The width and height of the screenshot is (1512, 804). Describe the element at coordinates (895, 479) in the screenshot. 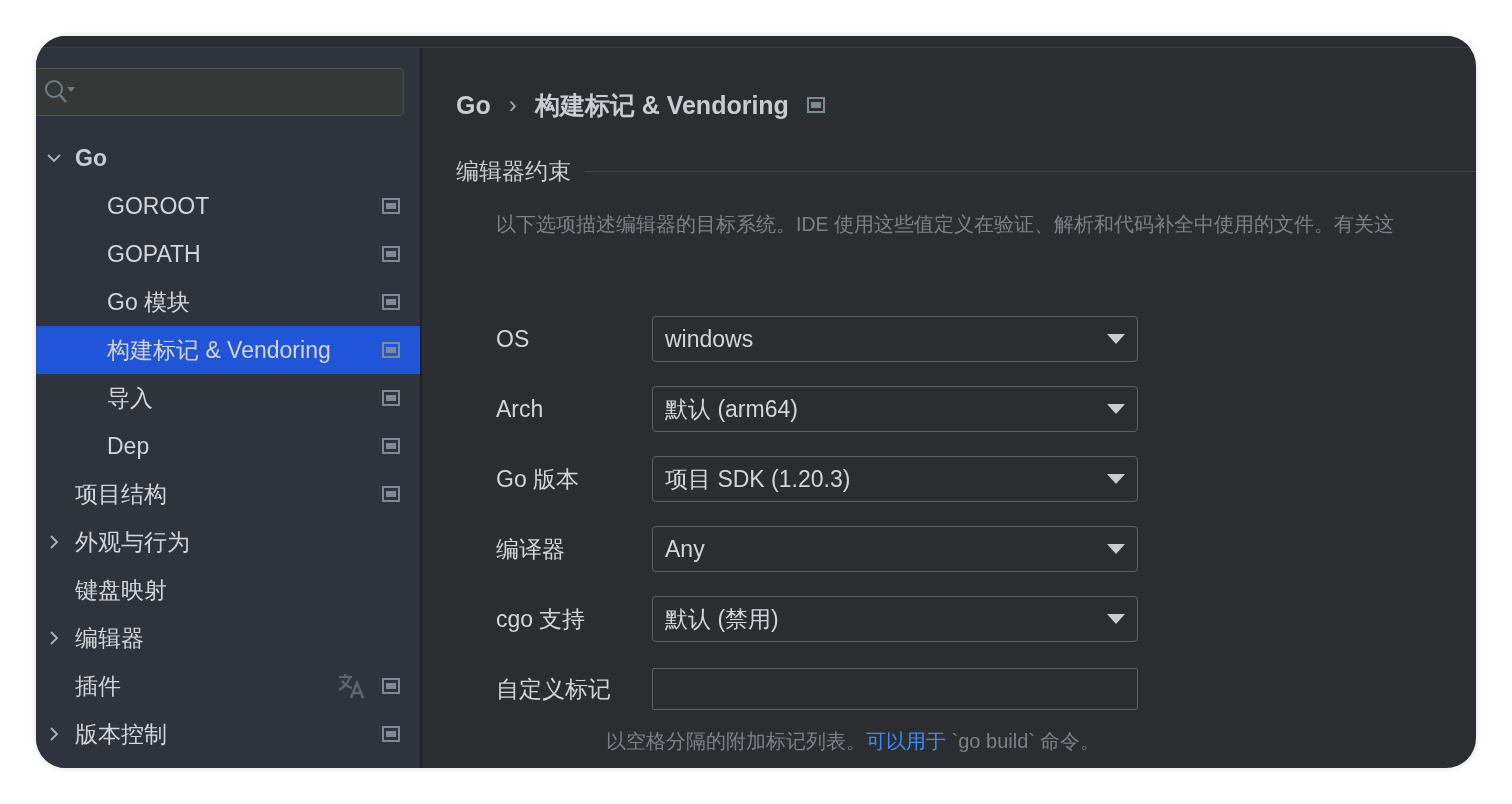

I see `dropdown: 项目 SDK (1.20.3)` at that location.